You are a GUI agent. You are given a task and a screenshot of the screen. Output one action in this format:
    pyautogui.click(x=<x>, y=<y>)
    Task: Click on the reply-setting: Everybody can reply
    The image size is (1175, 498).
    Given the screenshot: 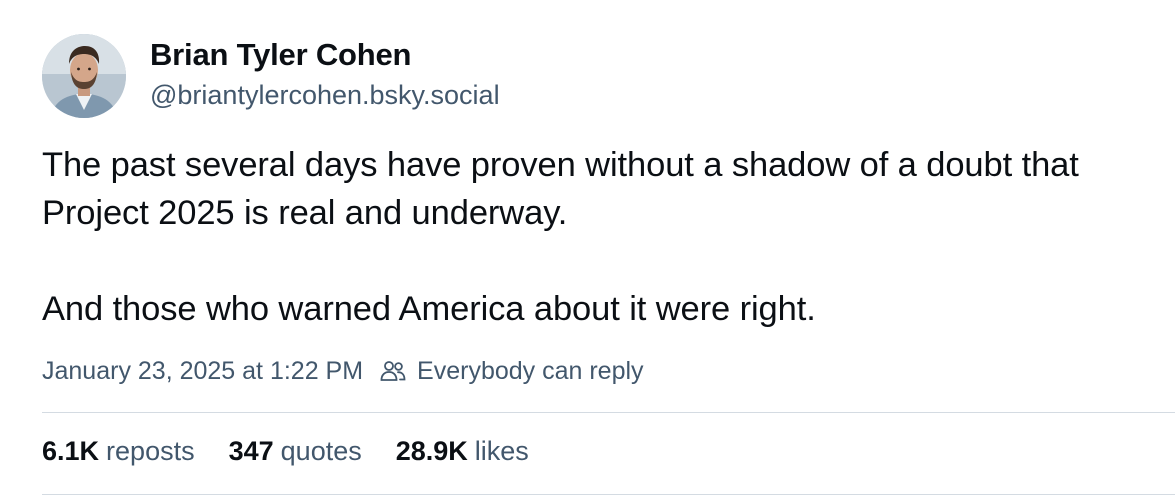 What is the action you would take?
    pyautogui.click(x=530, y=371)
    